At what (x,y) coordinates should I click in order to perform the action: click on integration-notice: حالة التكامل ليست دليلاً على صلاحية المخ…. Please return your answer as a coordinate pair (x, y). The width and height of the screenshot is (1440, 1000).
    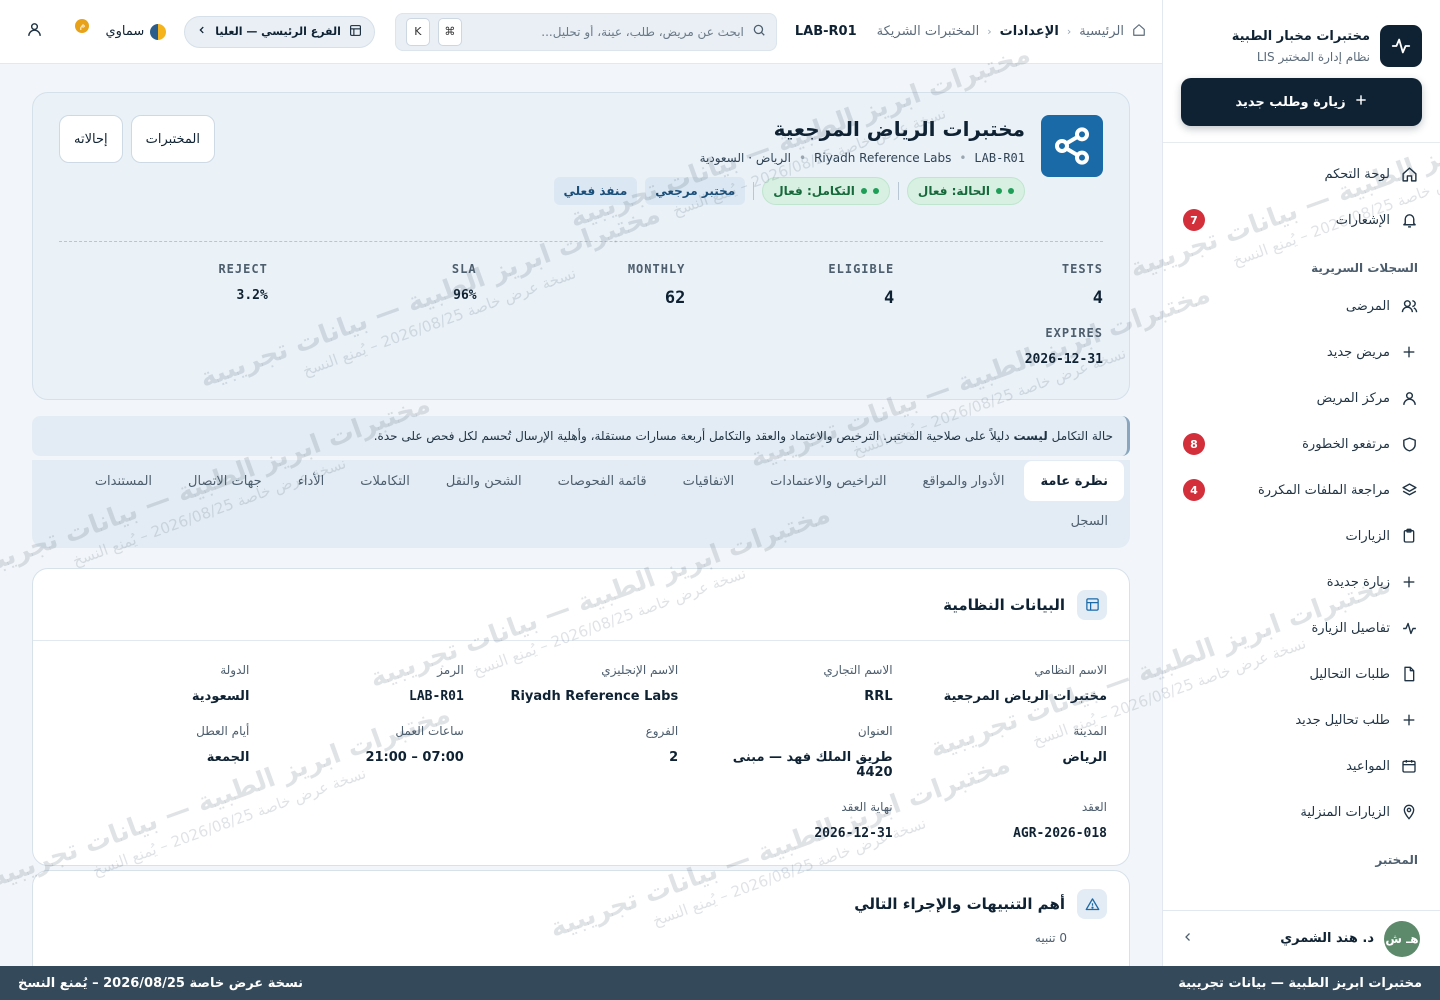
    Looking at the image, I should click on (581, 436).